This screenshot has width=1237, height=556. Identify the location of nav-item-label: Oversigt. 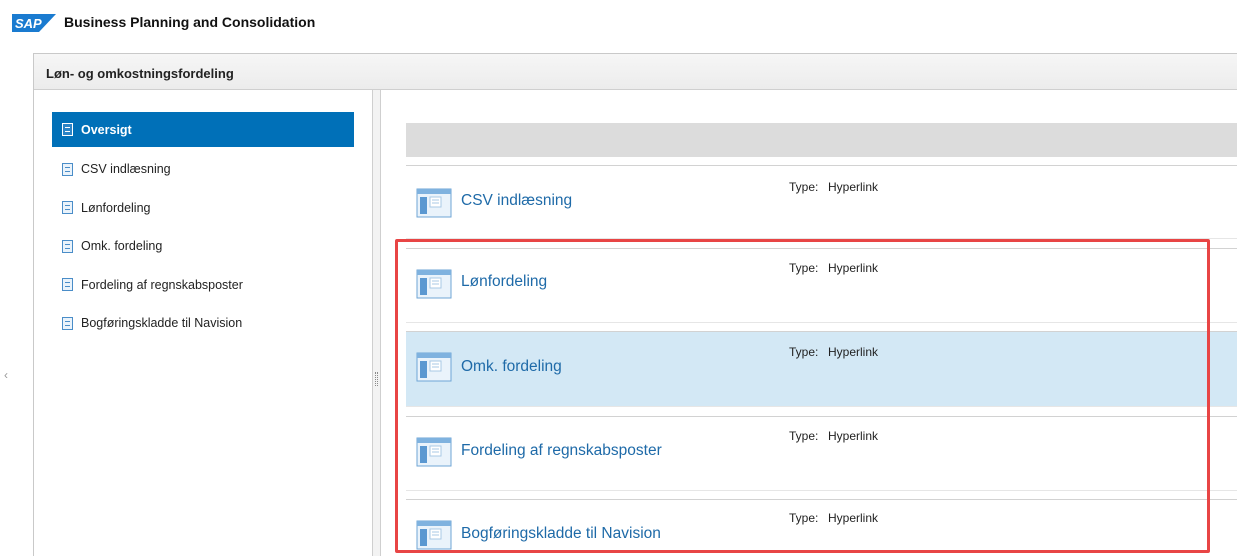
(106, 129).